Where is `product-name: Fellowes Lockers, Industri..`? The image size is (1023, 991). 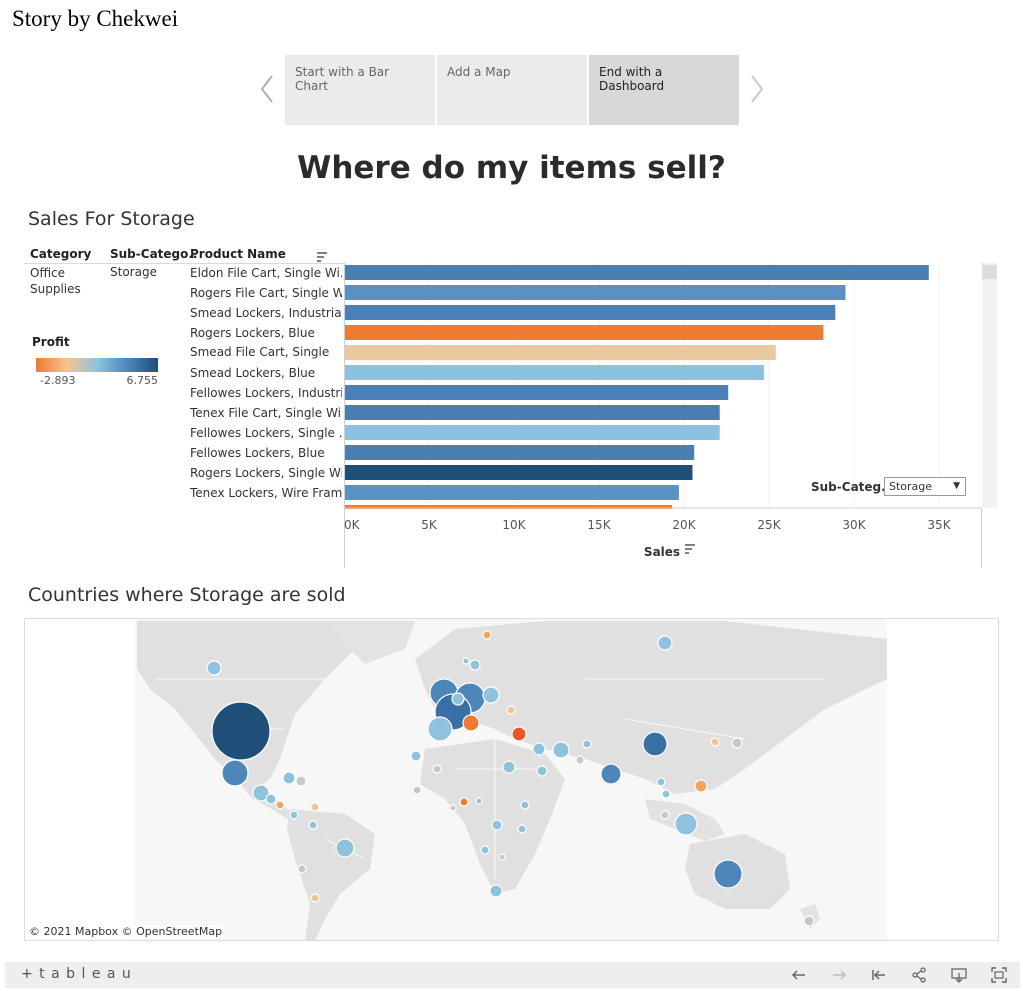 product-name: Fellowes Lockers, Industri.. is located at coordinates (266, 393).